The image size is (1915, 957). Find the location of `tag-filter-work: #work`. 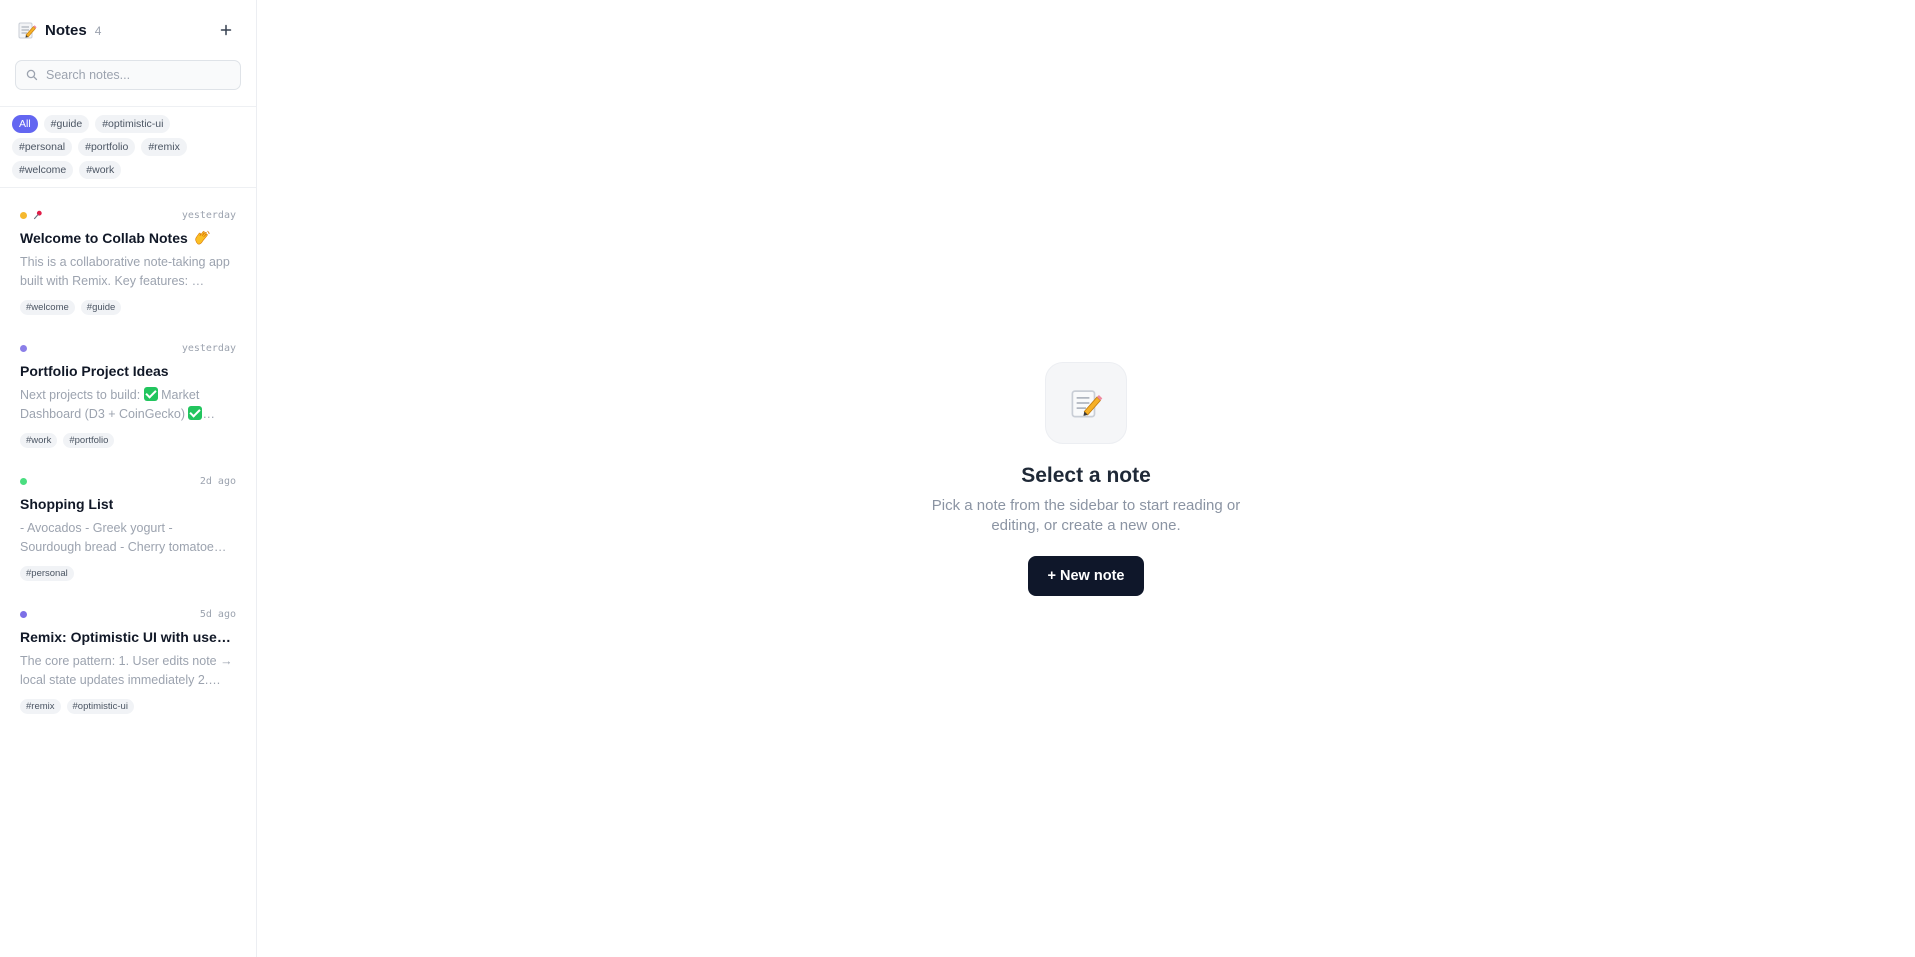

tag-filter-work: #work is located at coordinates (100, 170).